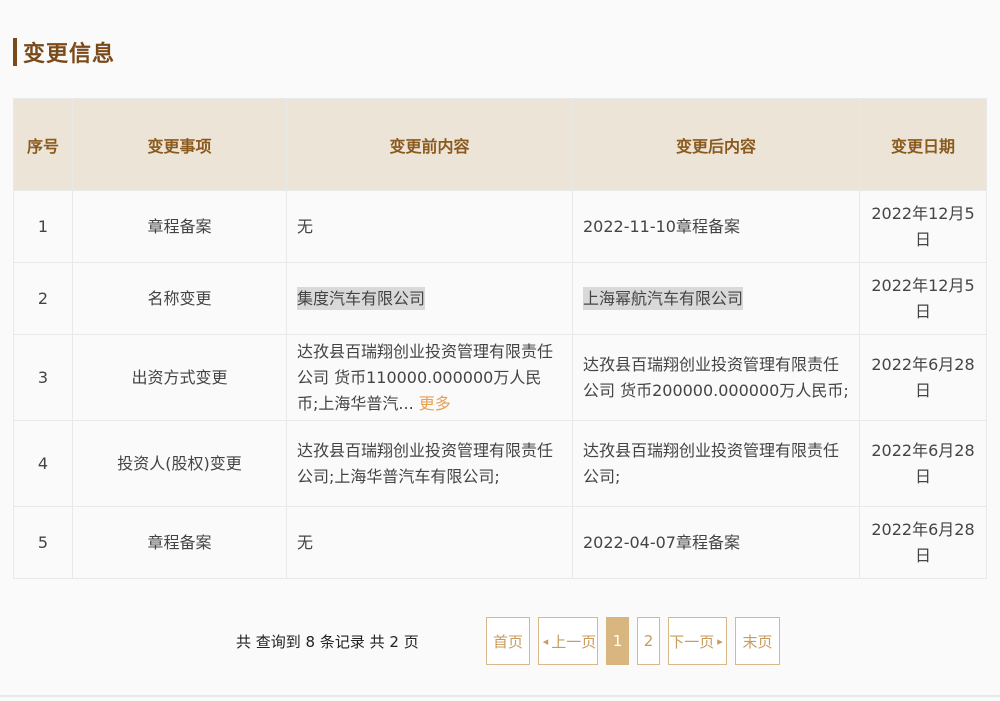 This screenshot has width=1000, height=701. Describe the element at coordinates (327, 642) in the screenshot. I see `total-records-text: 共 查询到 8 条记录 共 2 页` at that location.